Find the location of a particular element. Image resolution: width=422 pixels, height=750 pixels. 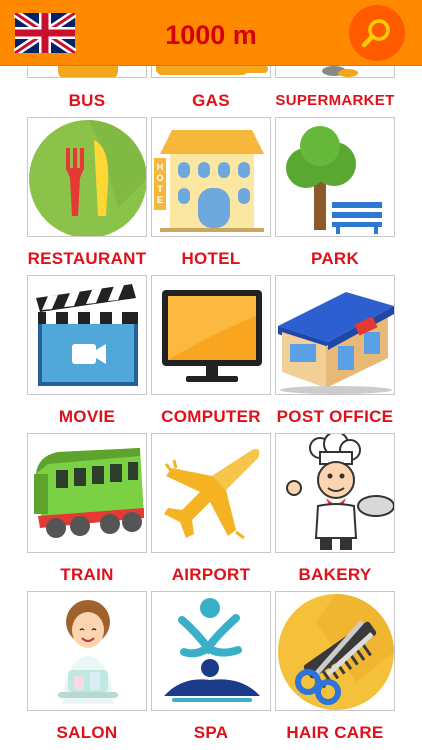

category-label-bakery: BAKERY is located at coordinates (335, 575).